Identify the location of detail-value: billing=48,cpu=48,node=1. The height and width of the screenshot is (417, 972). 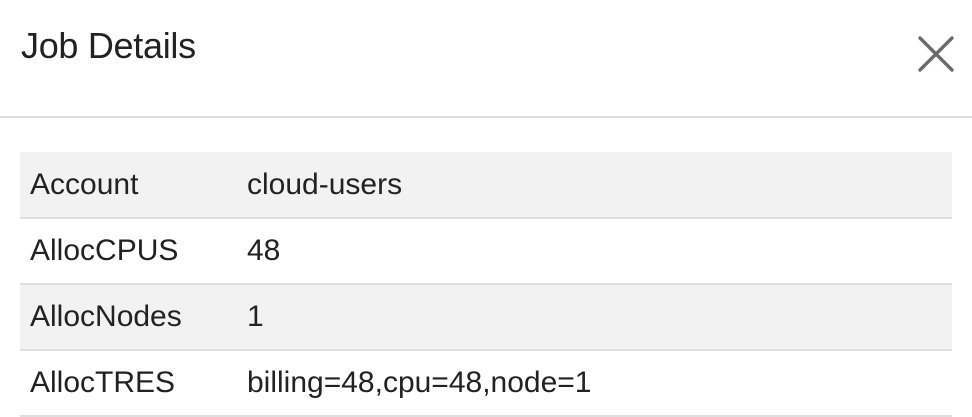
(599, 383).